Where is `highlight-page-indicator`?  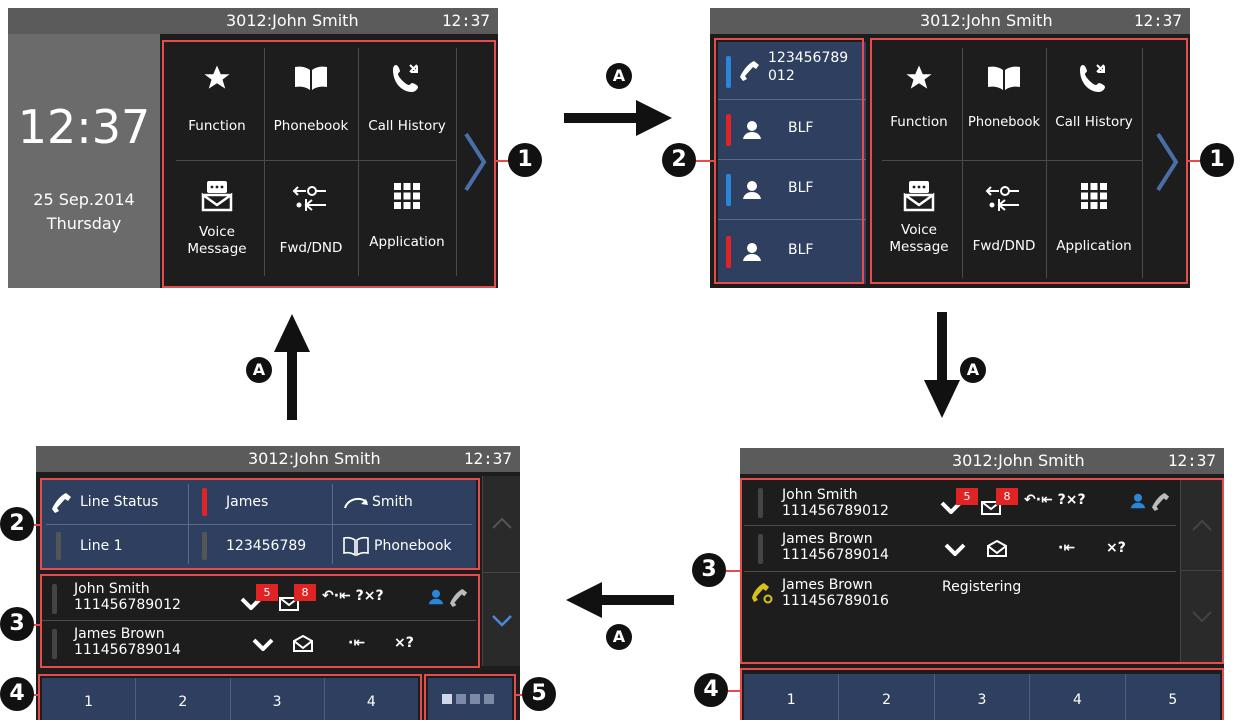 highlight-page-indicator is located at coordinates (470, 697).